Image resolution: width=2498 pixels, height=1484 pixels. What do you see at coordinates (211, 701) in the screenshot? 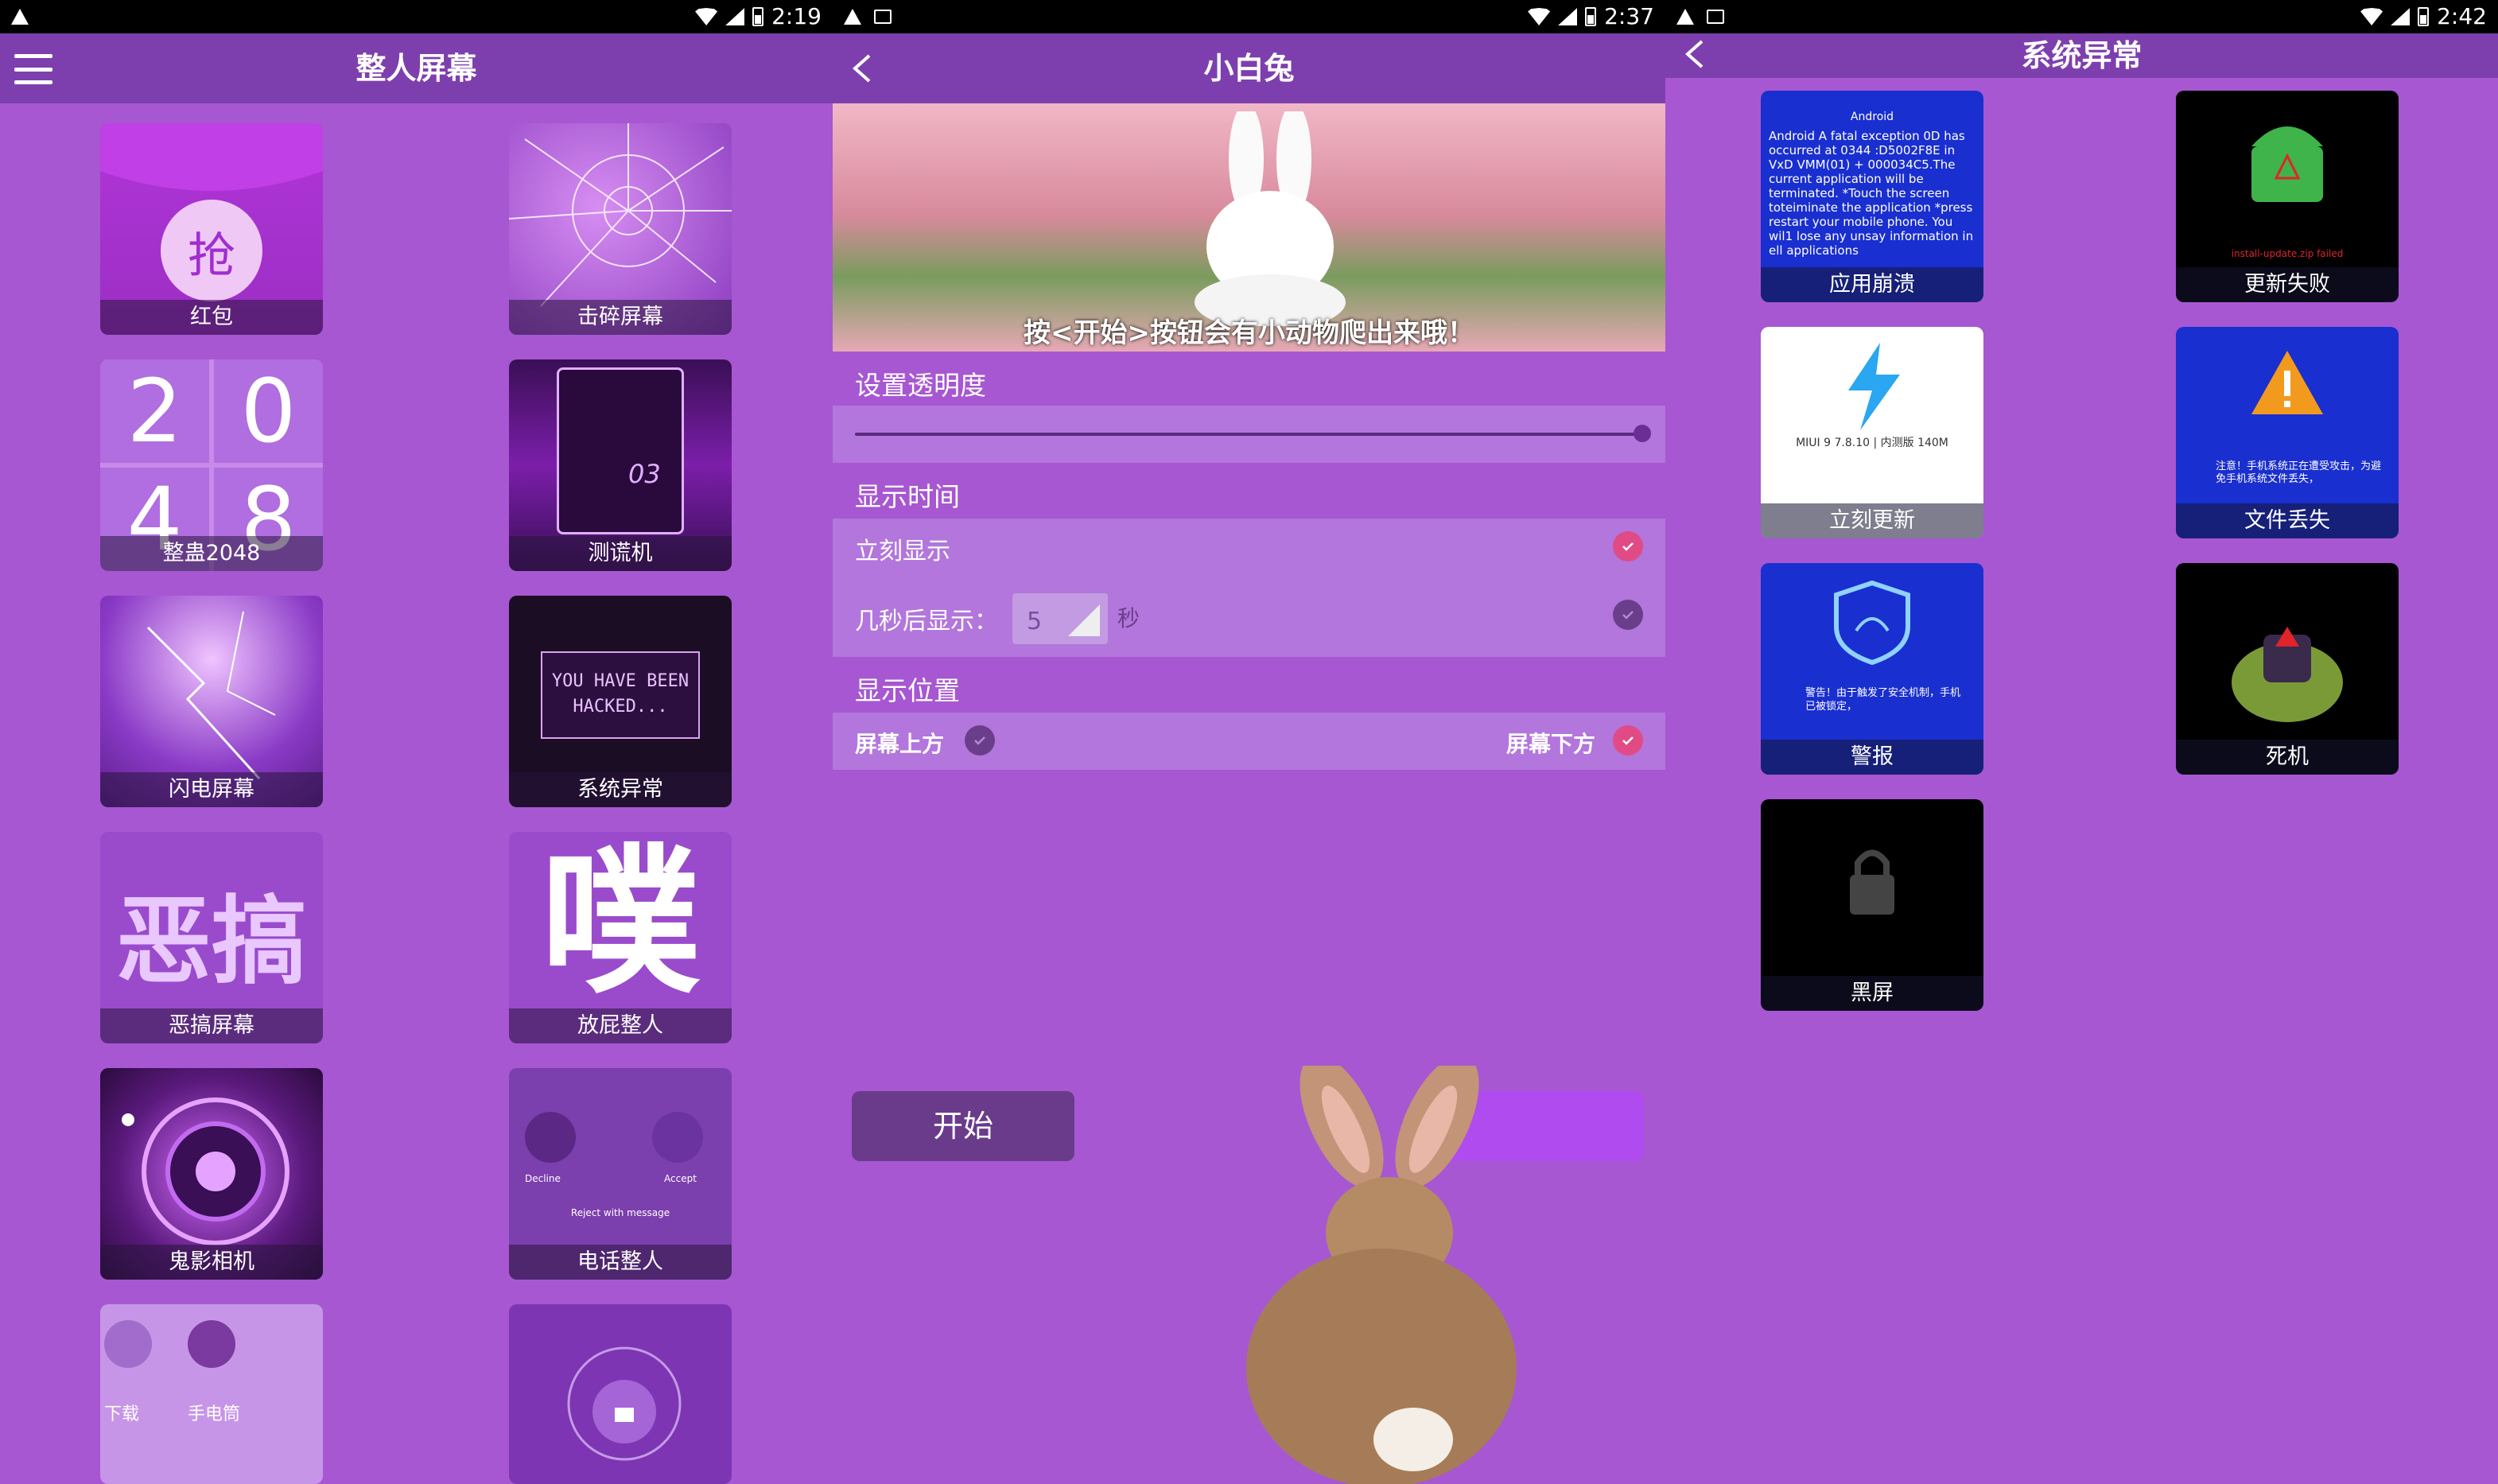
I see `tile-lightning: 闪电屏幕` at bounding box center [211, 701].